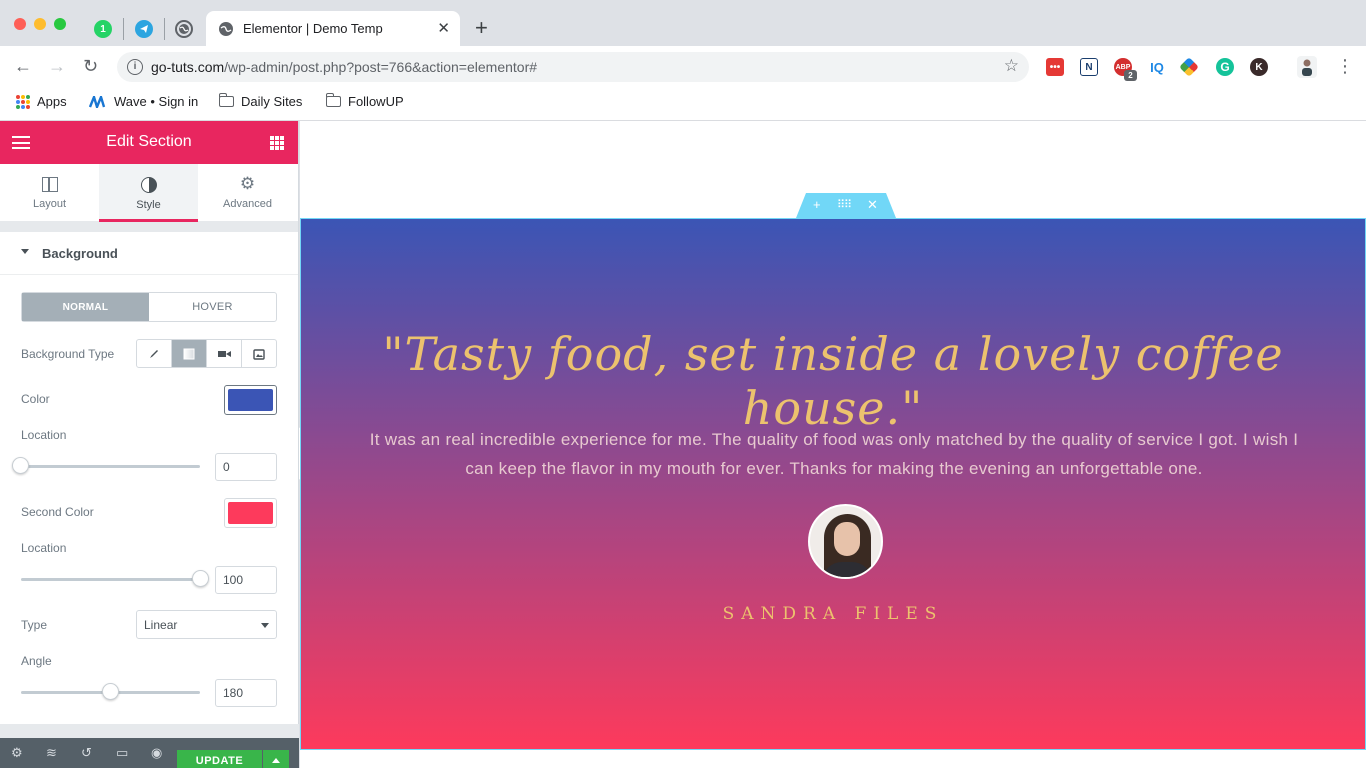 The height and width of the screenshot is (768, 1366). I want to click on wave-logo-icon, so click(97, 101).